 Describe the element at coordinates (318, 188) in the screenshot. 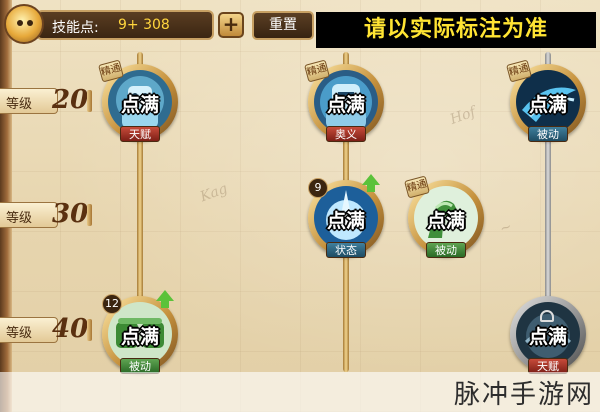

I see `skill-level-count: 9` at that location.